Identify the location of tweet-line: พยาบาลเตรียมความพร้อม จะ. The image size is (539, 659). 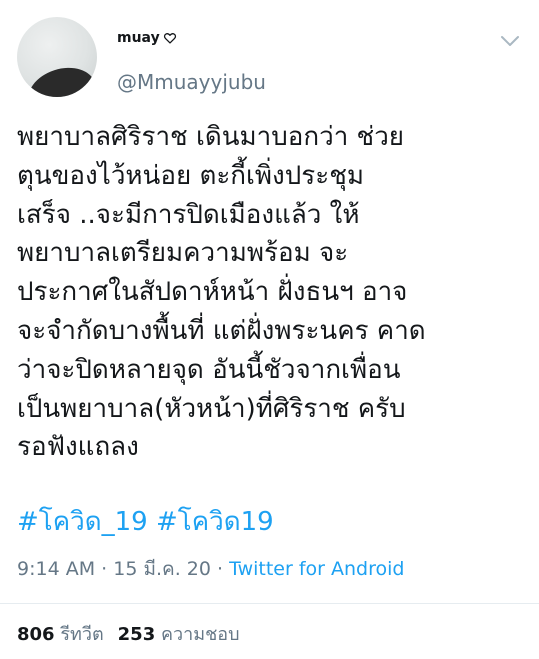
(183, 253).